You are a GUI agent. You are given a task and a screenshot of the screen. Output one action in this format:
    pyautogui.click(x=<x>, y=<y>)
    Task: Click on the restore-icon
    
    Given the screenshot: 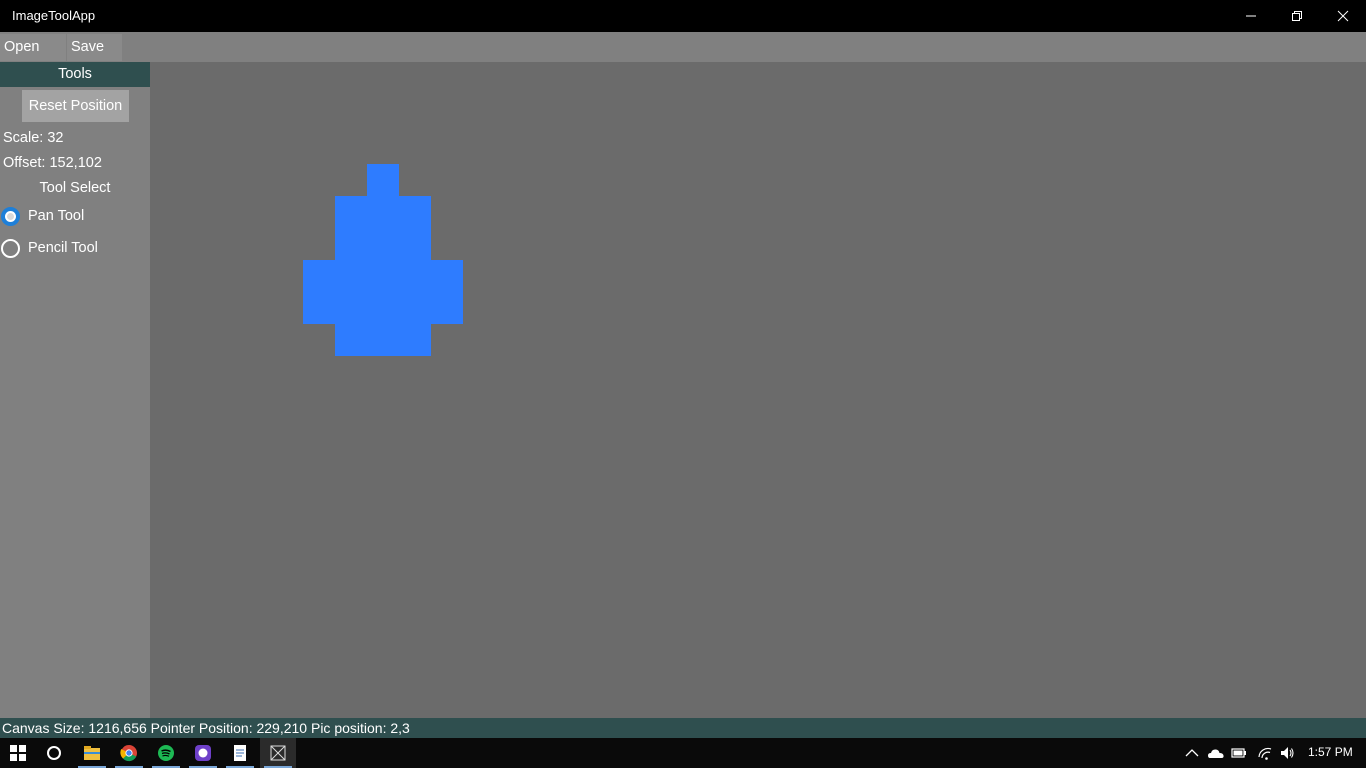 What is the action you would take?
    pyautogui.click(x=1297, y=16)
    